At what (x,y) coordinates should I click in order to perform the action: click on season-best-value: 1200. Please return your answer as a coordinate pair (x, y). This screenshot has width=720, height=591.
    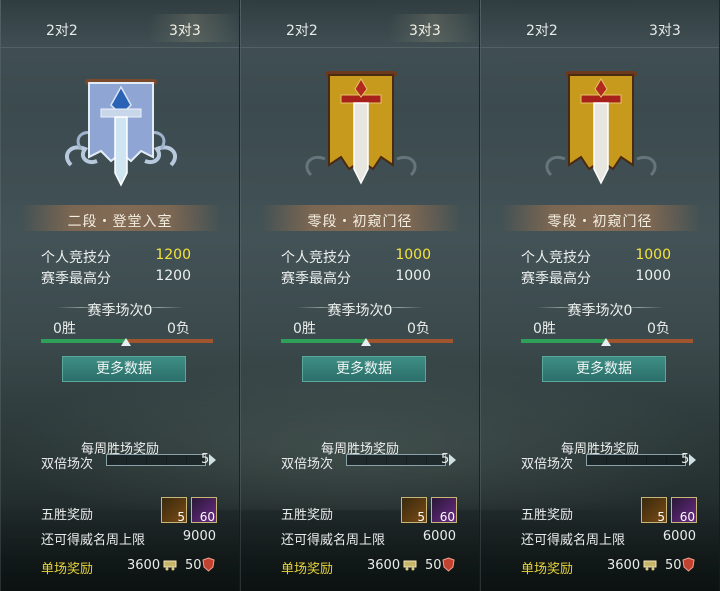
    Looking at the image, I should click on (173, 276).